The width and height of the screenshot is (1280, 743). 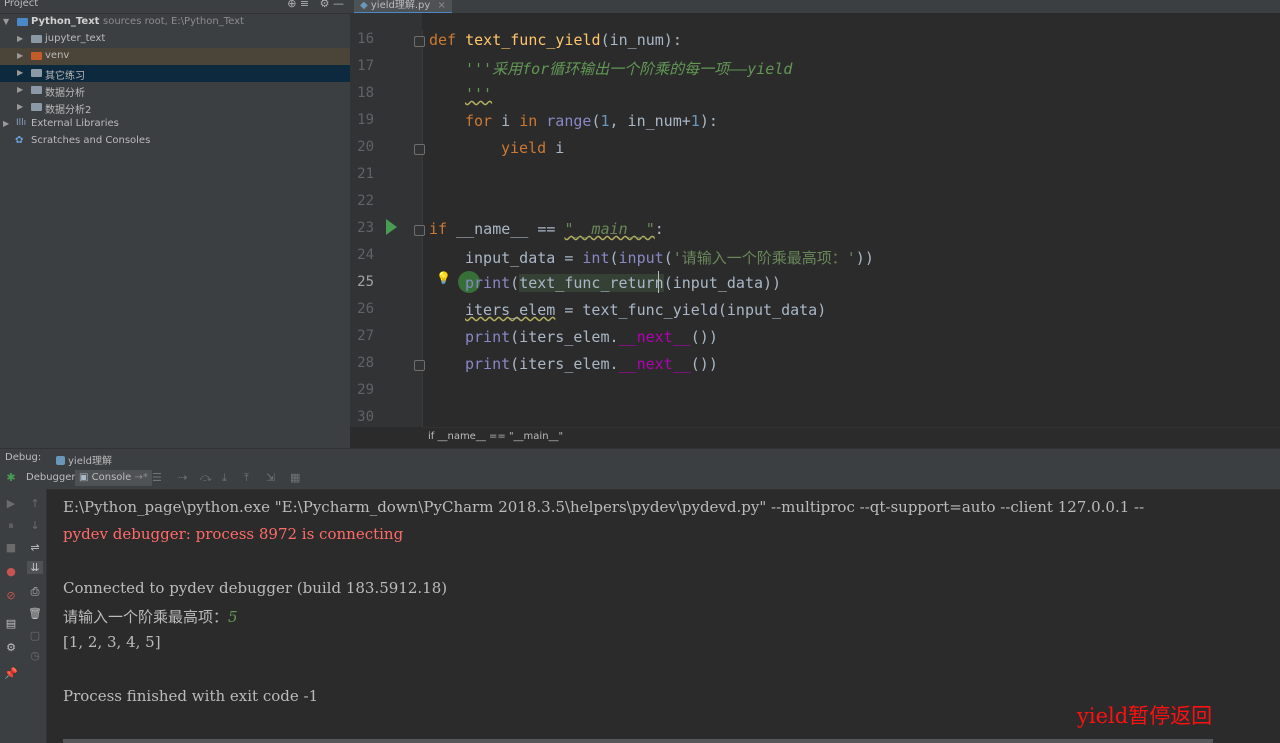 I want to click on console-user-input: 5, so click(x=233, y=617).